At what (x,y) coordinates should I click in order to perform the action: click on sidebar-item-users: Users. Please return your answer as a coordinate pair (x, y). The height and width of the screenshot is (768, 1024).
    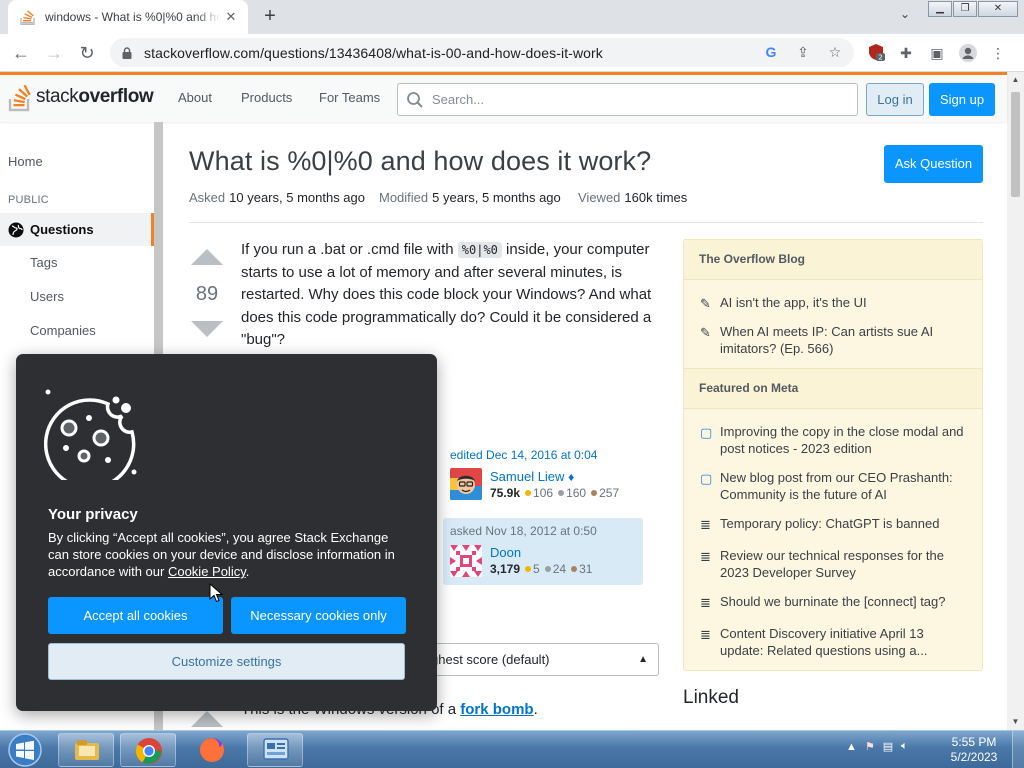
    Looking at the image, I should click on (47, 296).